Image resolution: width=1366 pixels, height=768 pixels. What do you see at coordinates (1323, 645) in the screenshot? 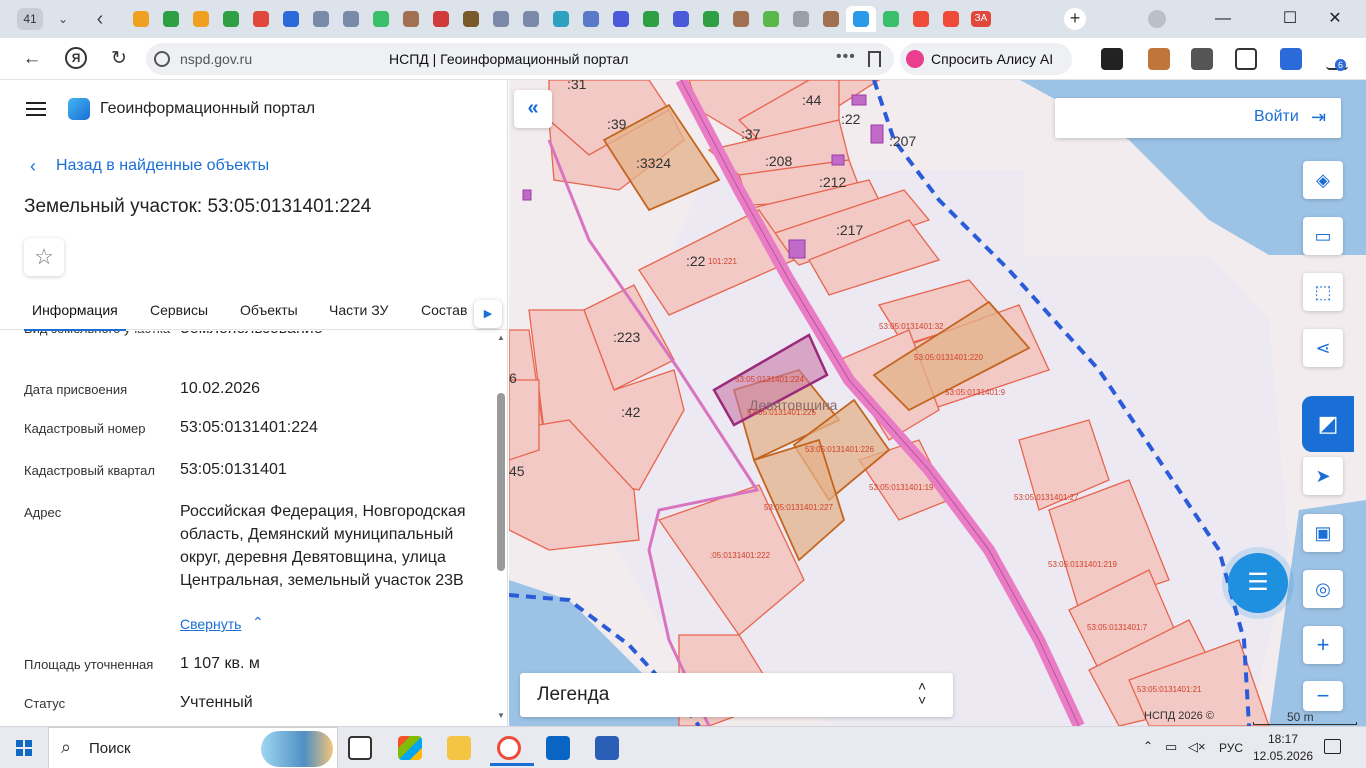
I see `zoom-in-icon: +` at bounding box center [1323, 645].